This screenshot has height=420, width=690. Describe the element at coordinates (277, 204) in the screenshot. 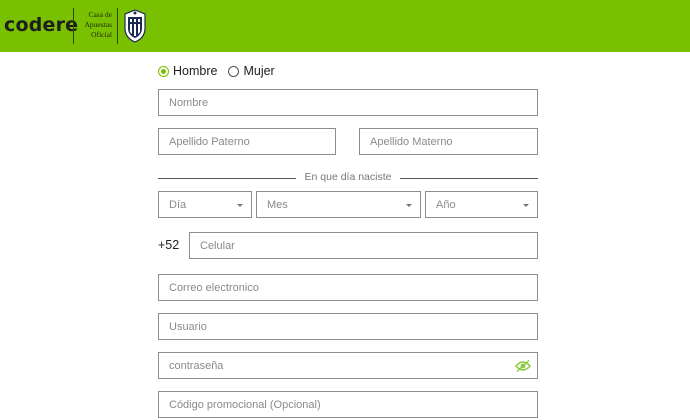

I see `mes-label: Mes` at that location.